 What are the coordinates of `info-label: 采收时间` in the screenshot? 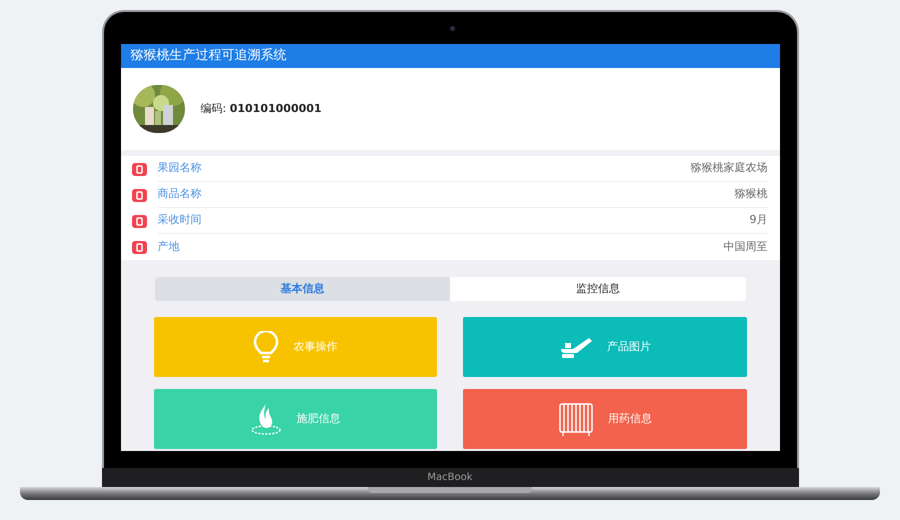 It's located at (180, 220).